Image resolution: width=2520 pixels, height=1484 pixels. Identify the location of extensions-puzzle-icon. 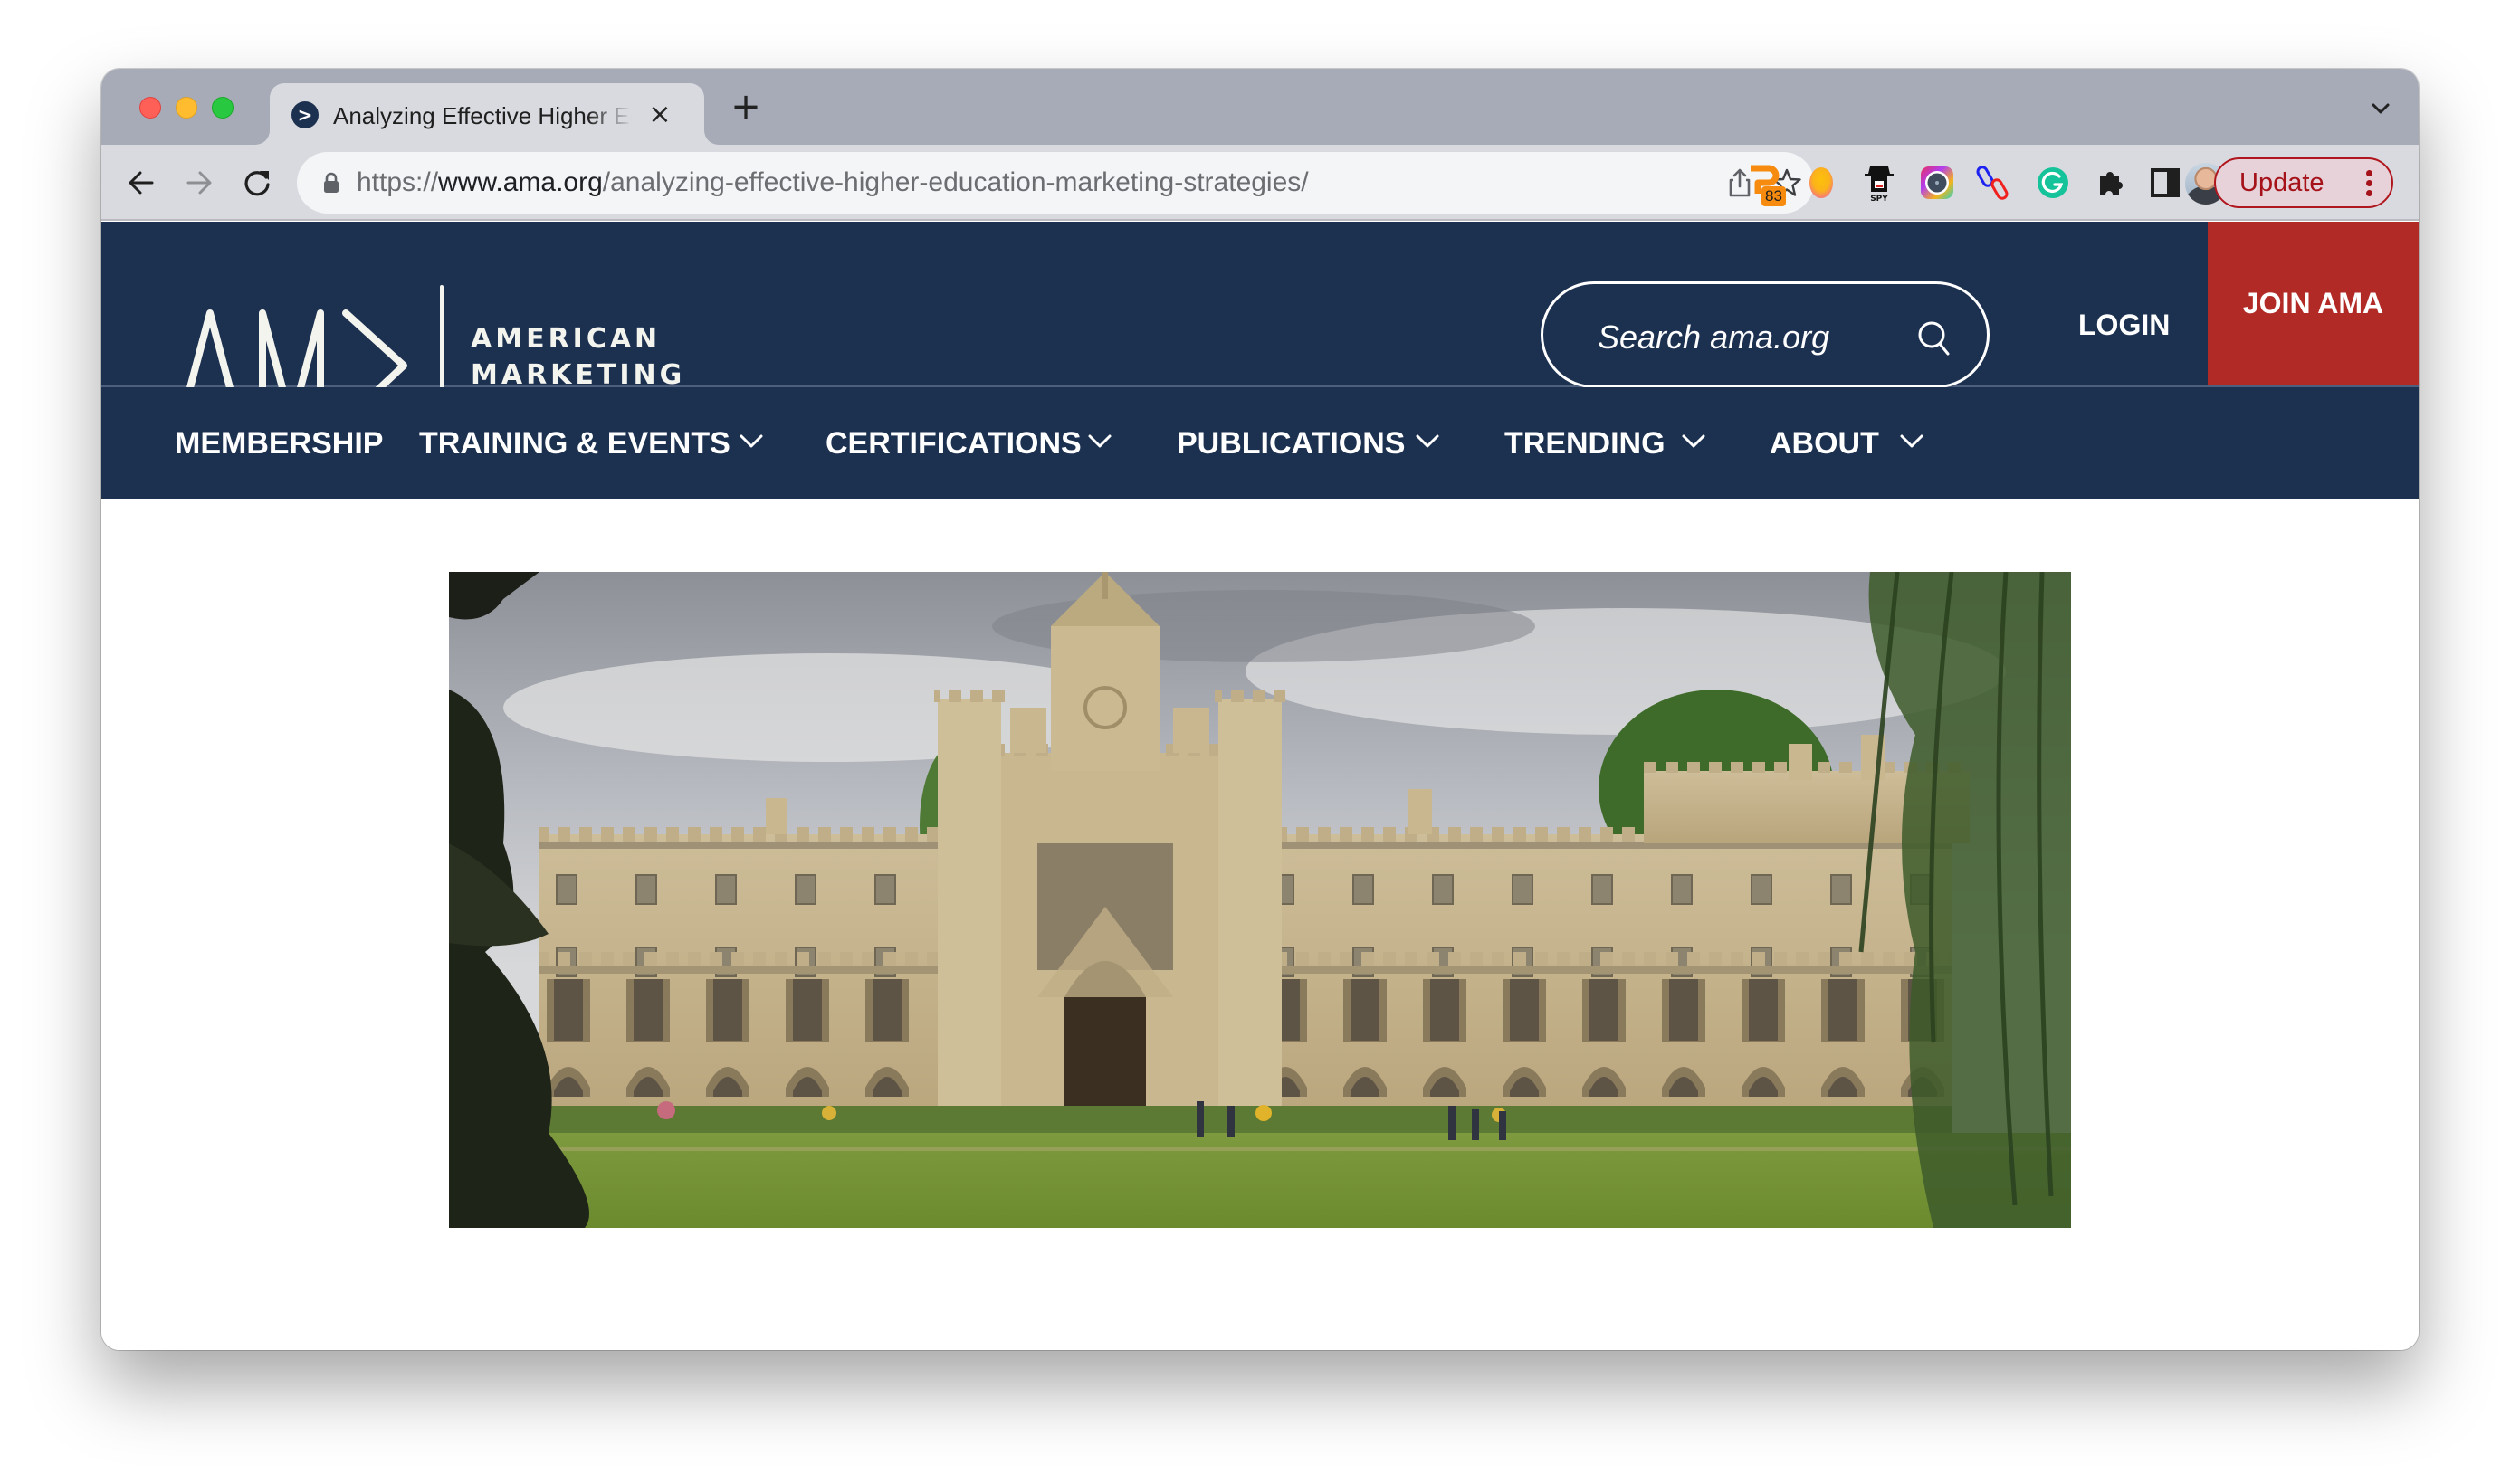
(2111, 183).